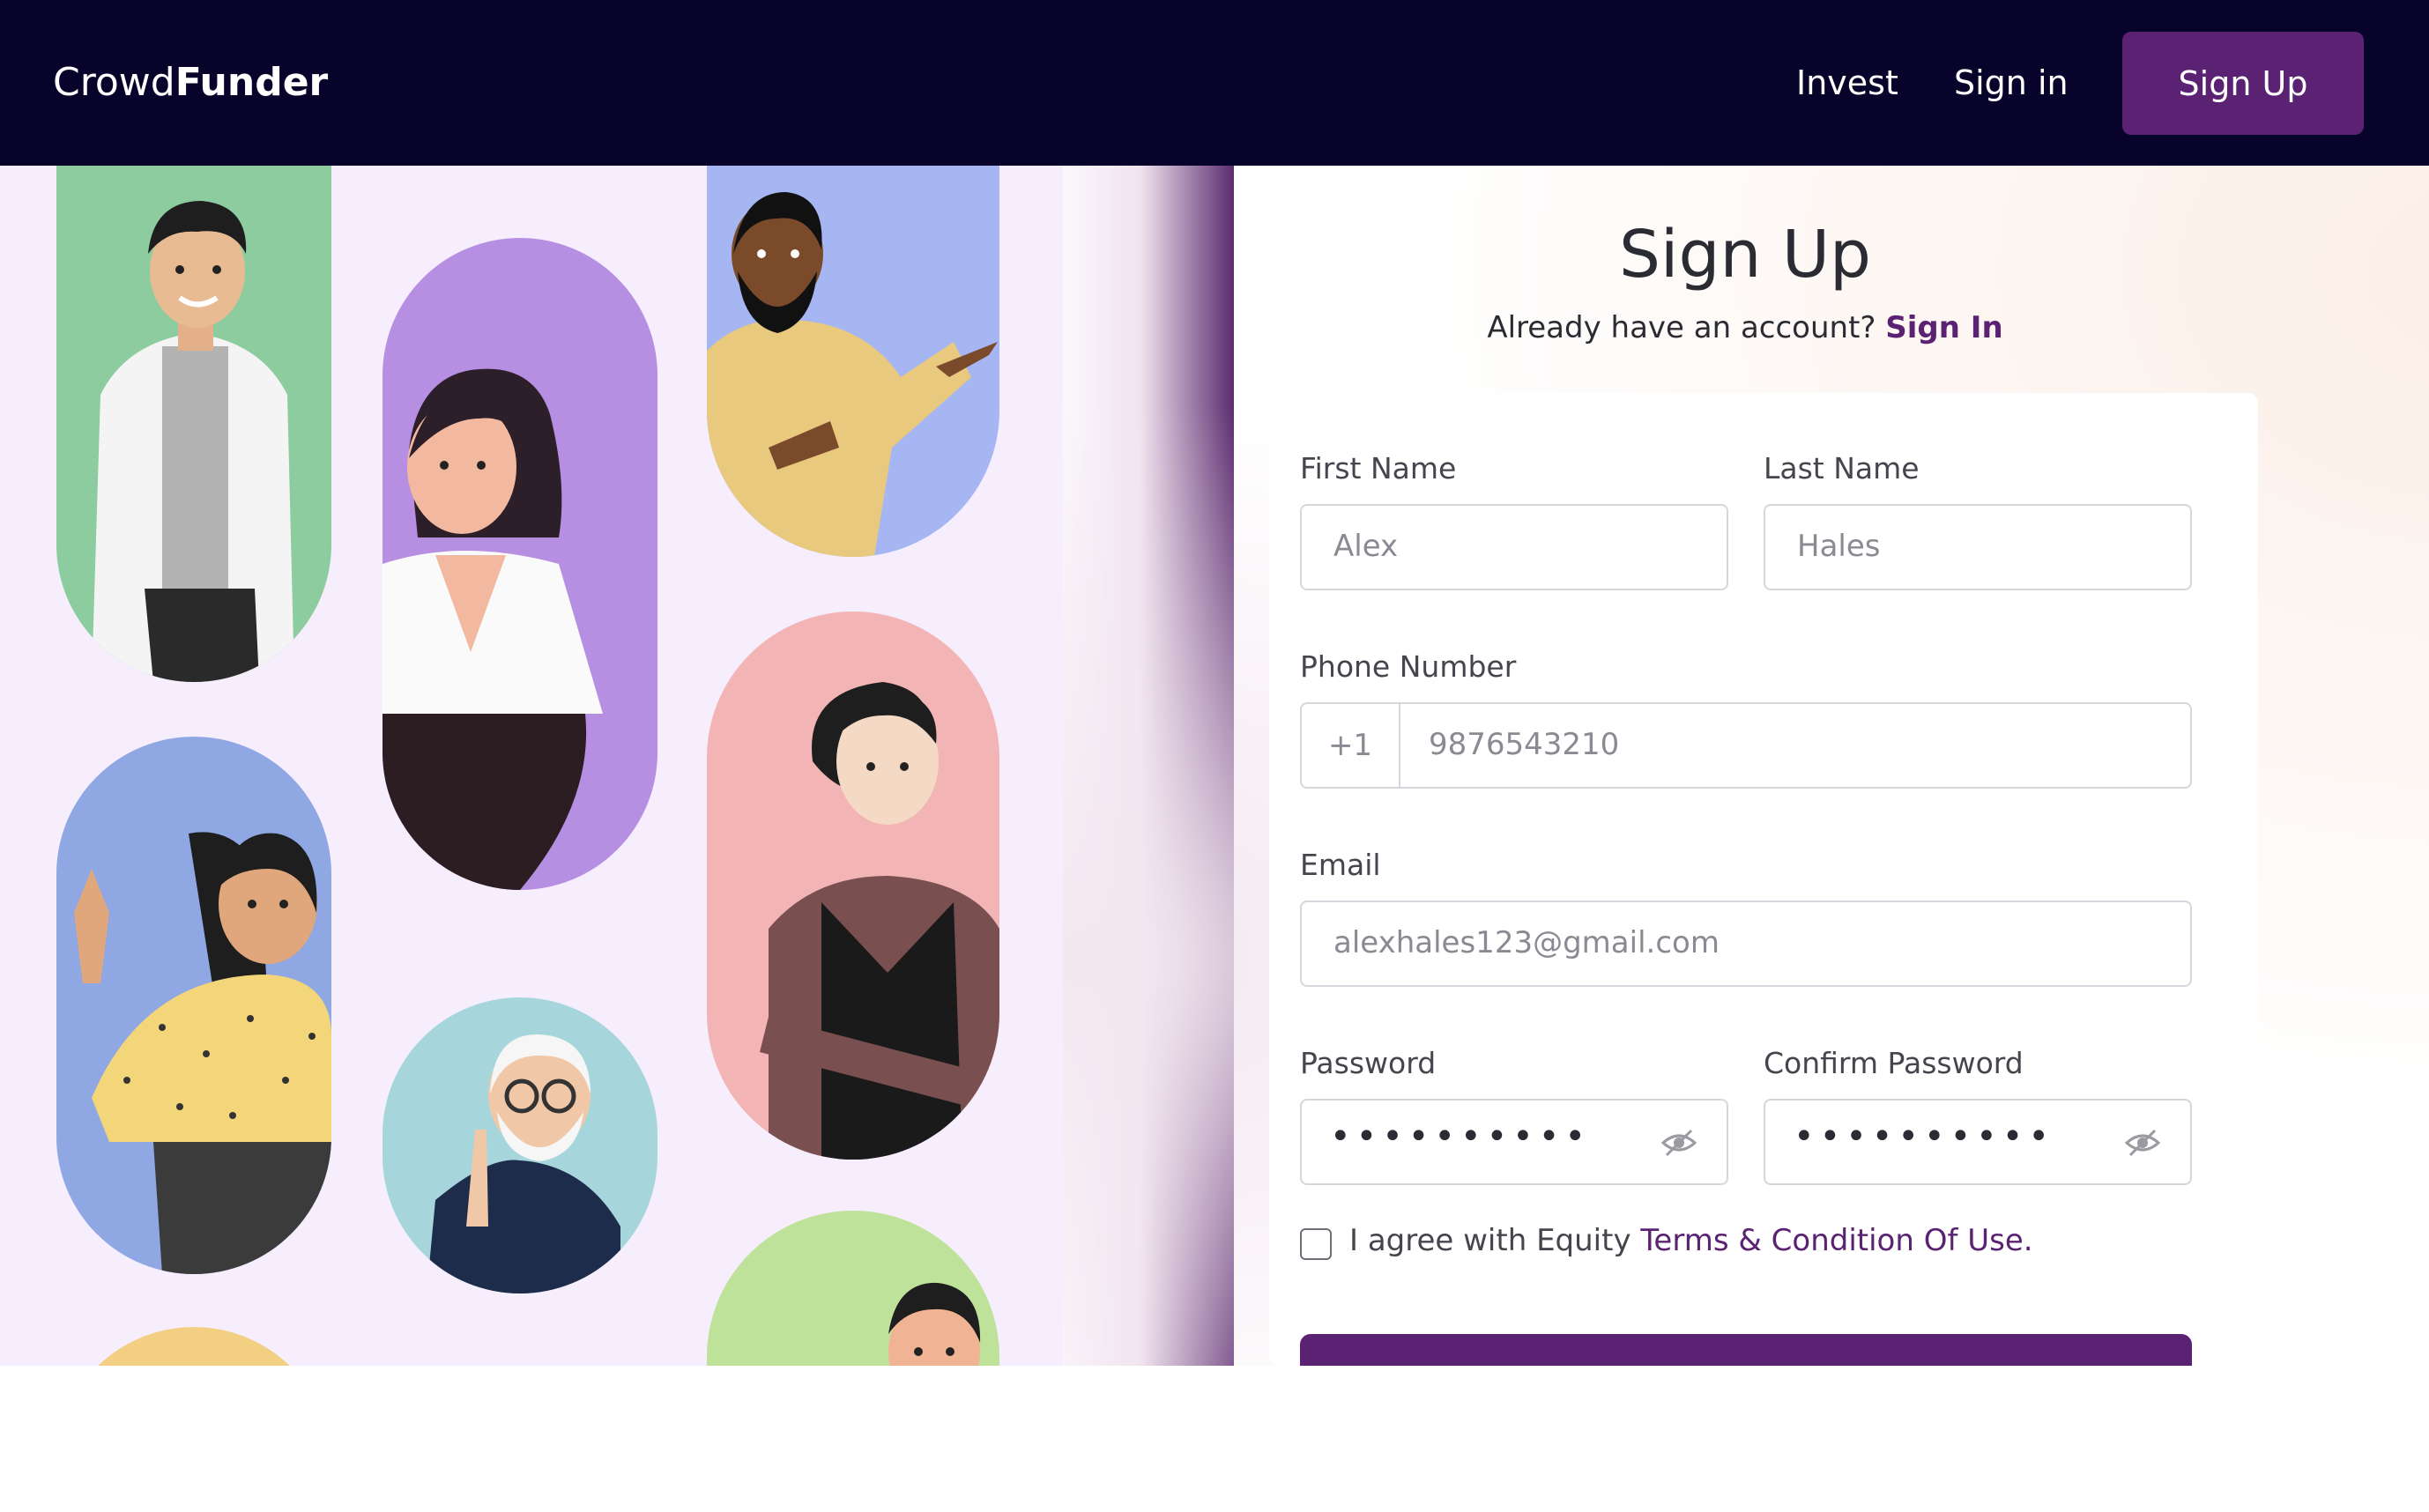 This screenshot has height=1512, width=2429. I want to click on brand-logo: CrowdFunder, so click(190, 82).